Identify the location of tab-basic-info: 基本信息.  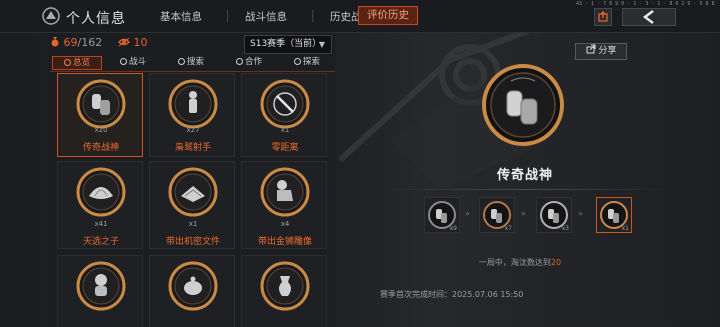
(181, 16).